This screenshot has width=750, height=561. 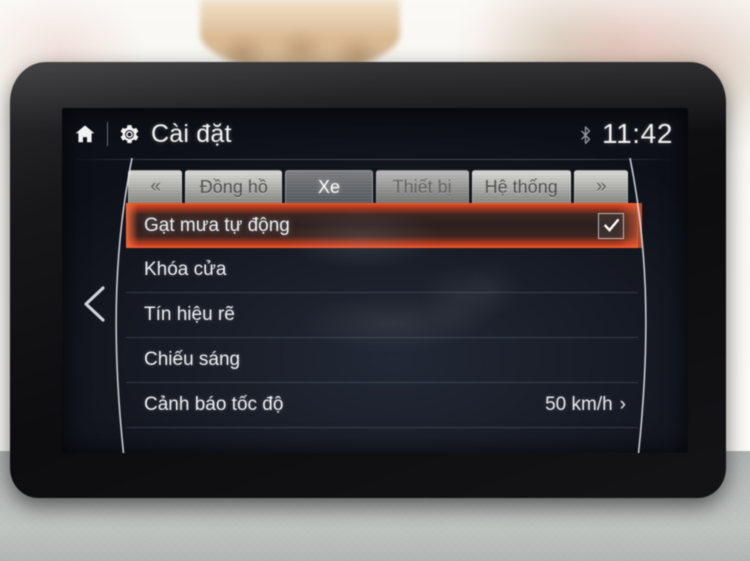 I want to click on list-item-value: 50 km/h, so click(x=579, y=404).